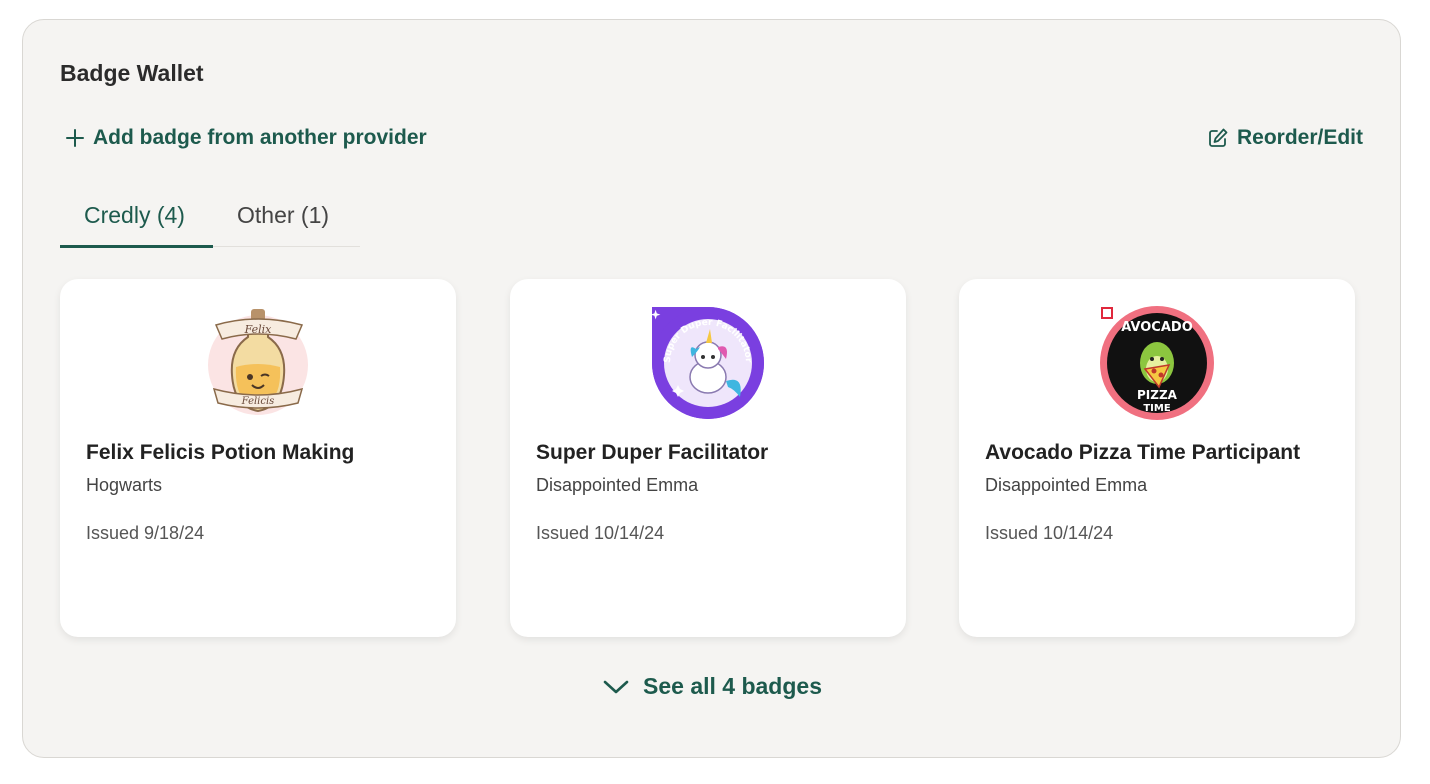 This screenshot has height=784, width=1430. What do you see at coordinates (1299, 137) in the screenshot?
I see `reorder-edit-label: Reorder/Edit` at bounding box center [1299, 137].